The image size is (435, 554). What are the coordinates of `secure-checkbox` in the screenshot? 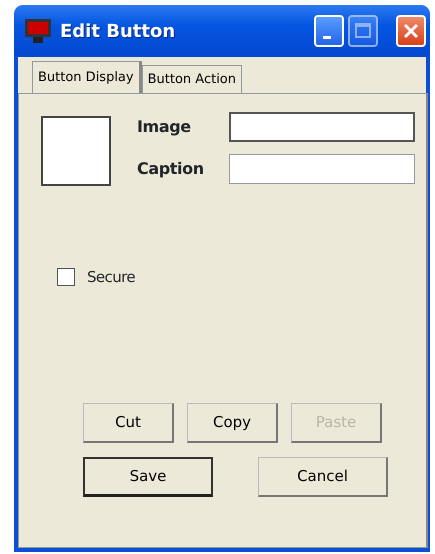 It's located at (66, 277).